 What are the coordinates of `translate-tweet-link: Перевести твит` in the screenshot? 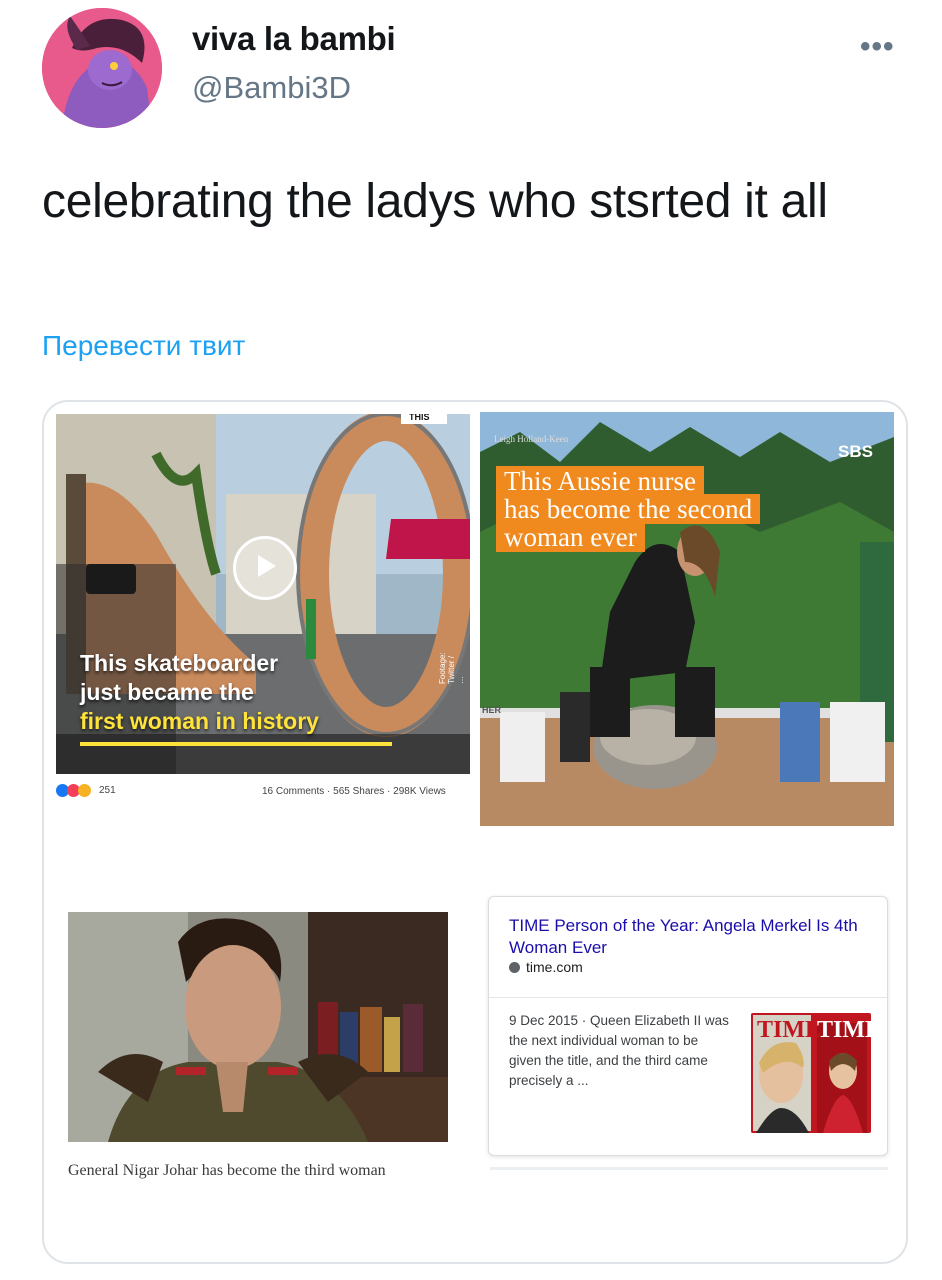 It's located at (143, 346).